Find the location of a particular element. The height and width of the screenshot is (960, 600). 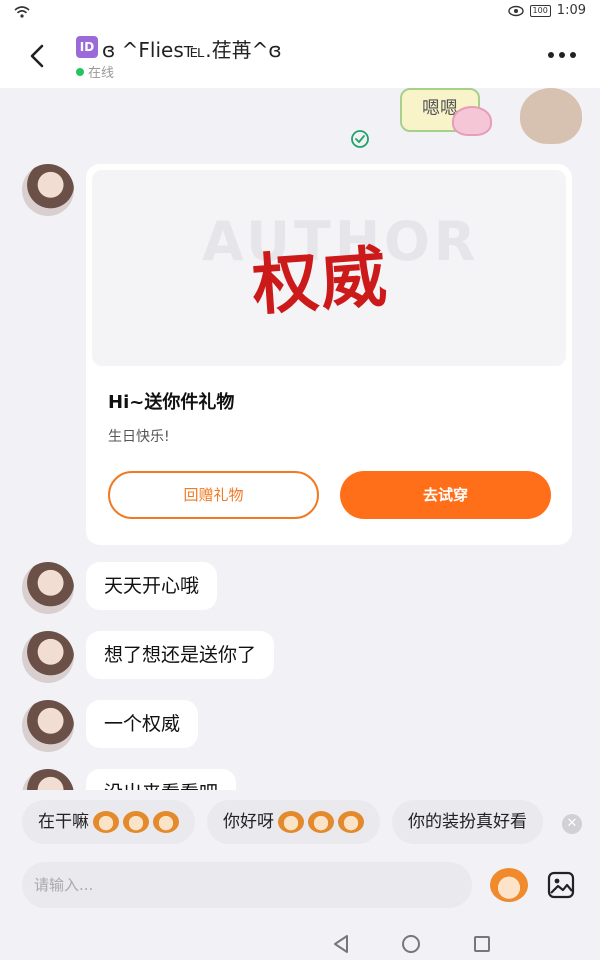

image-picker-icon is located at coordinates (561, 885).